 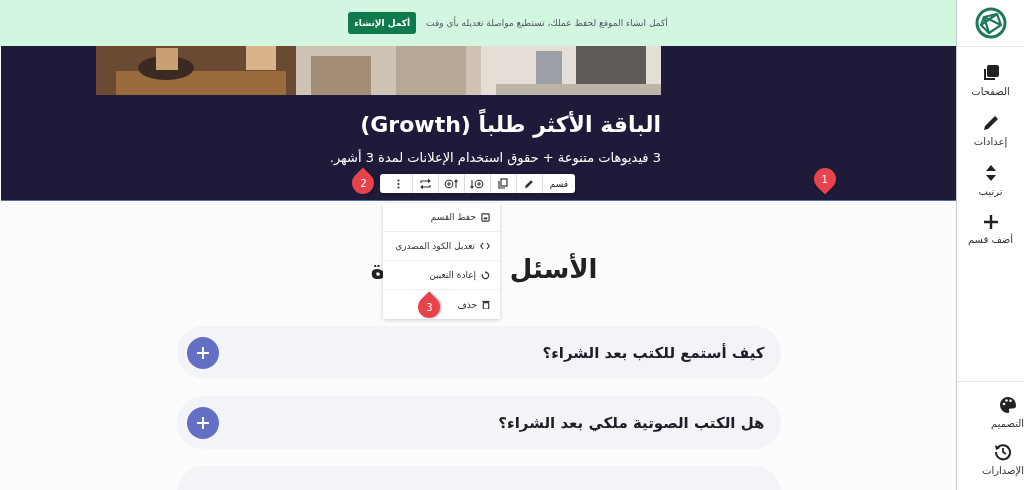 What do you see at coordinates (990, 123) in the screenshot?
I see `pencil-icon` at bounding box center [990, 123].